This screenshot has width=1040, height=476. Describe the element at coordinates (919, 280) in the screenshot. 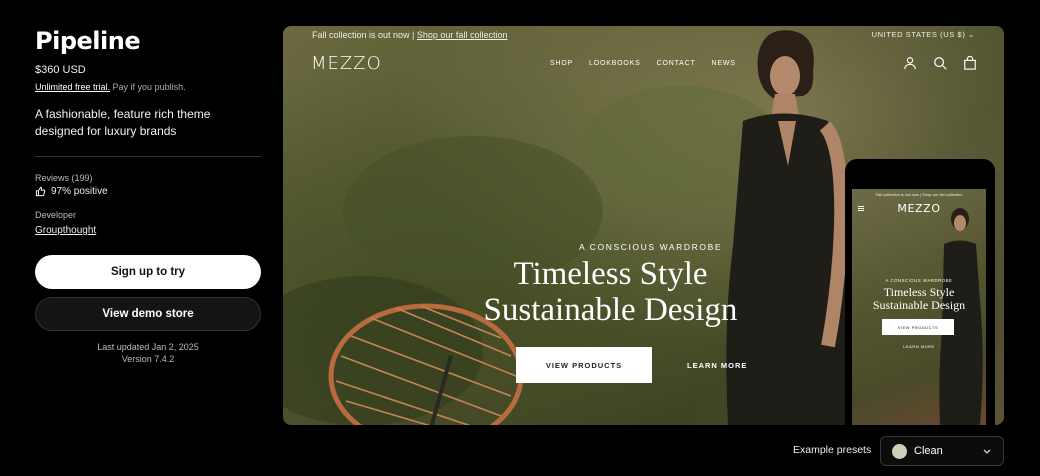

I see `mobile-eyebrow: A CONSCIOUS WARDROBE` at that location.